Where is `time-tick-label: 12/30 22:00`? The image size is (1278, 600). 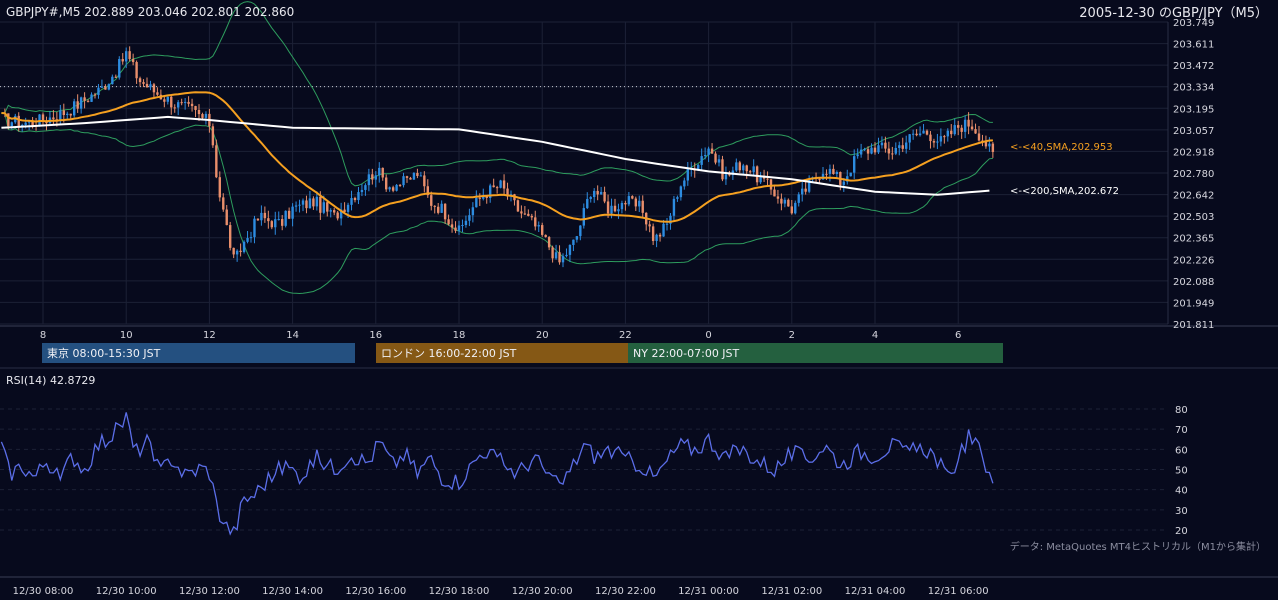
time-tick-label: 12/30 22:00 is located at coordinates (625, 591).